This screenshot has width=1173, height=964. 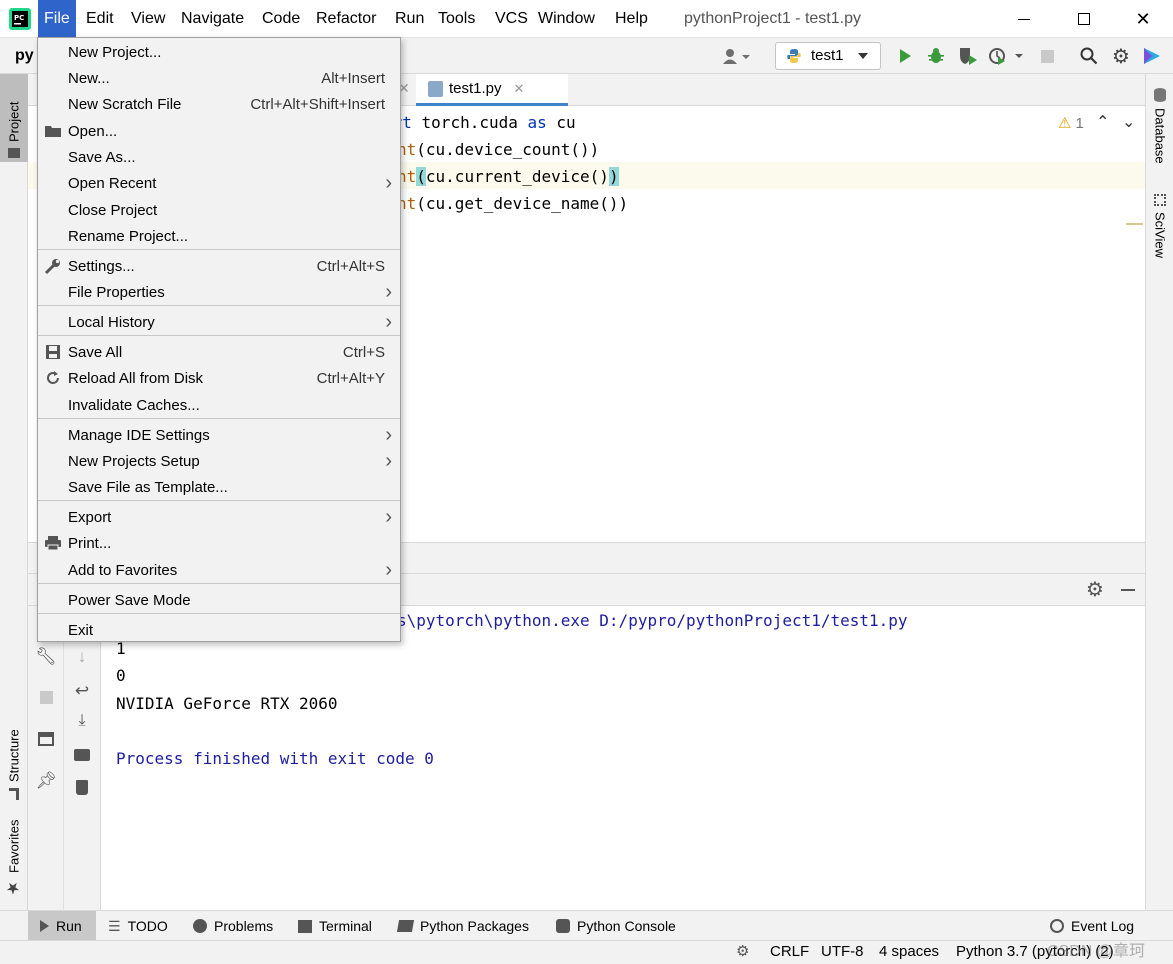 What do you see at coordinates (14, 121) in the screenshot?
I see `project-tab-label: Project` at bounding box center [14, 121].